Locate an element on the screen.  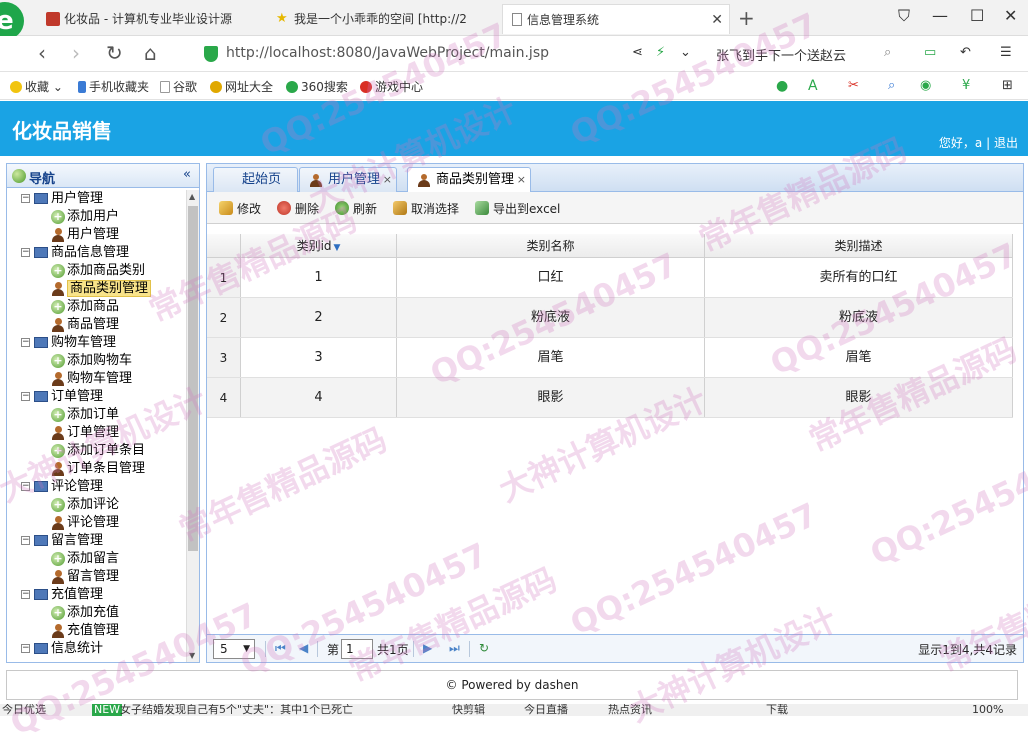
last-page-icon: ⏭ is located at coordinates (454, 648).